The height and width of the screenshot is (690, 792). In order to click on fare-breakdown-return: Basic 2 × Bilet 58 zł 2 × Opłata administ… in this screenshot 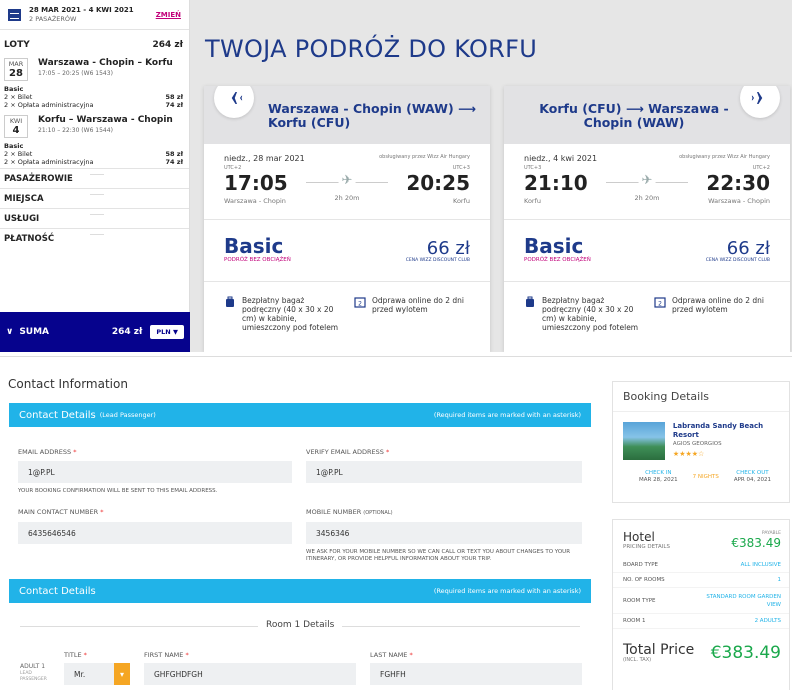, I will do `click(94, 154)`.